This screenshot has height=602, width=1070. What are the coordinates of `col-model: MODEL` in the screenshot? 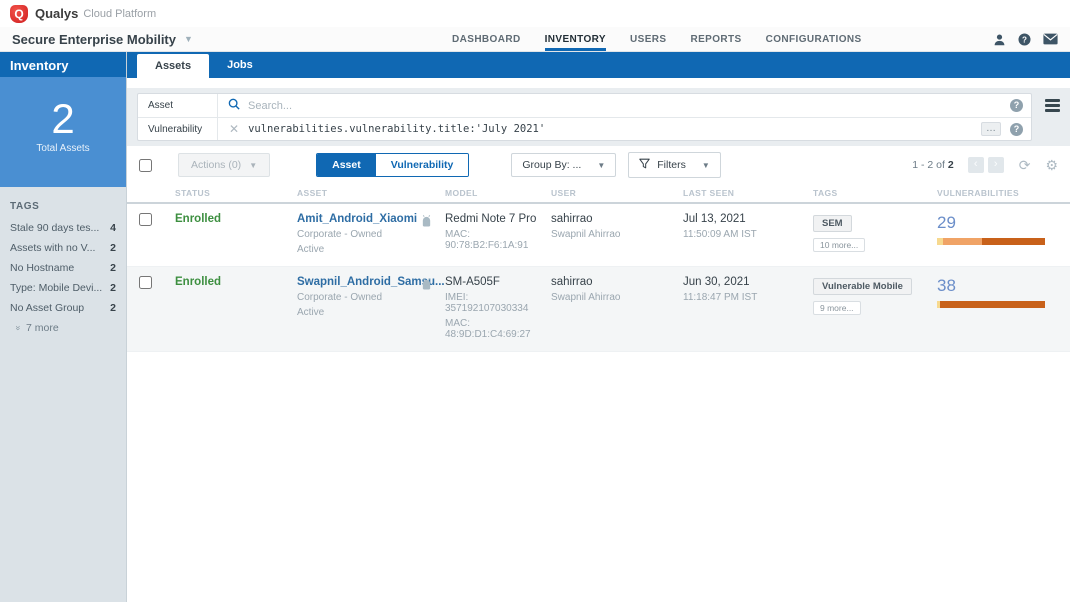 It's located at (498, 193).